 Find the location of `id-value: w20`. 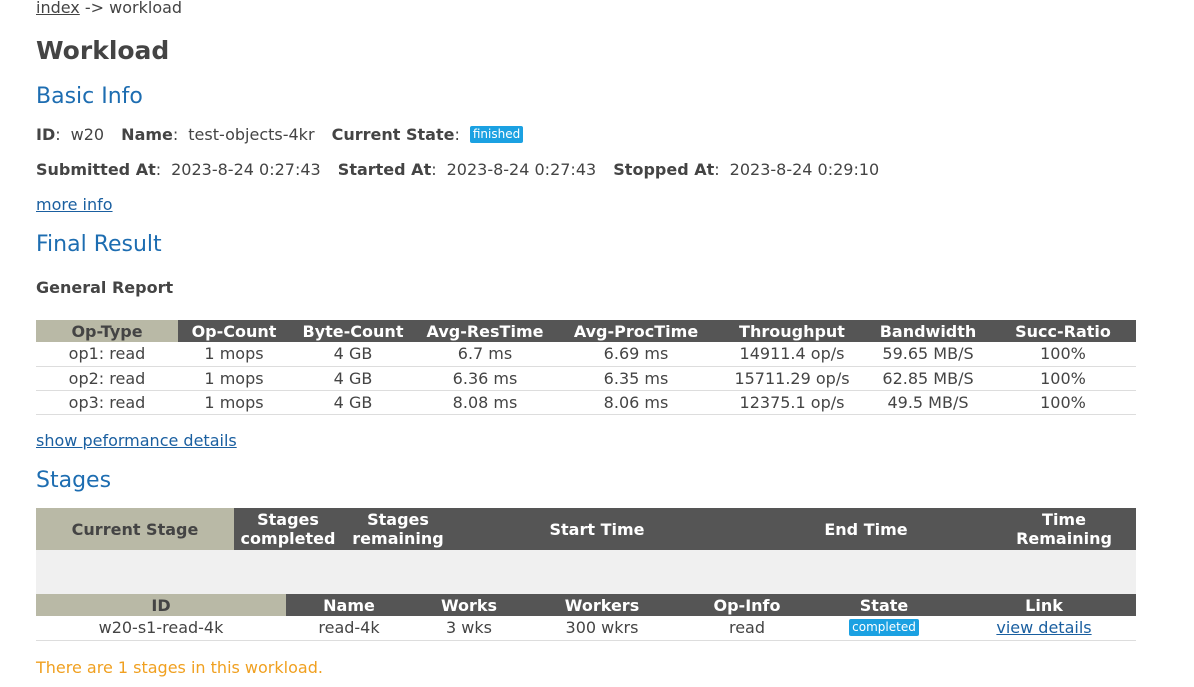

id-value: w20 is located at coordinates (87, 134).